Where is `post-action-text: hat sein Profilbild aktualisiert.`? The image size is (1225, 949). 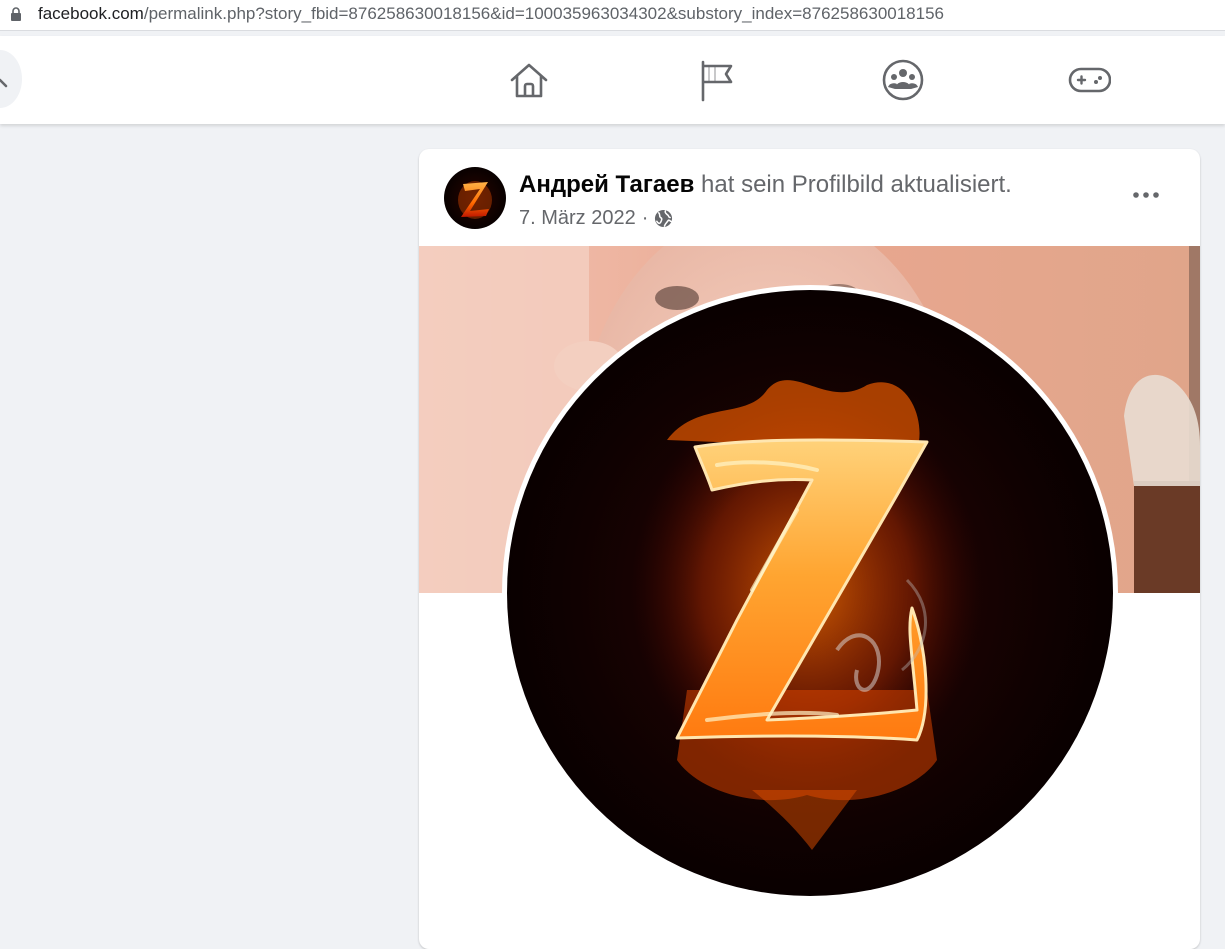 post-action-text: hat sein Profilbild aktualisiert. is located at coordinates (856, 184).